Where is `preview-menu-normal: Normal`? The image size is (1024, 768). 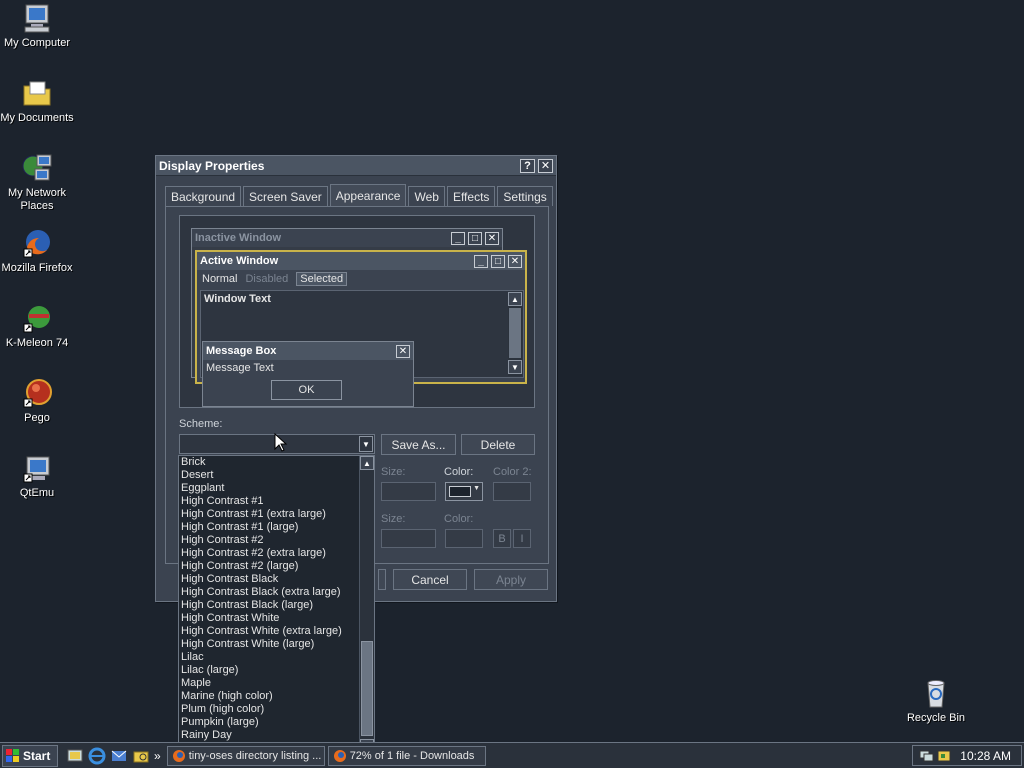 preview-menu-normal: Normal is located at coordinates (220, 279).